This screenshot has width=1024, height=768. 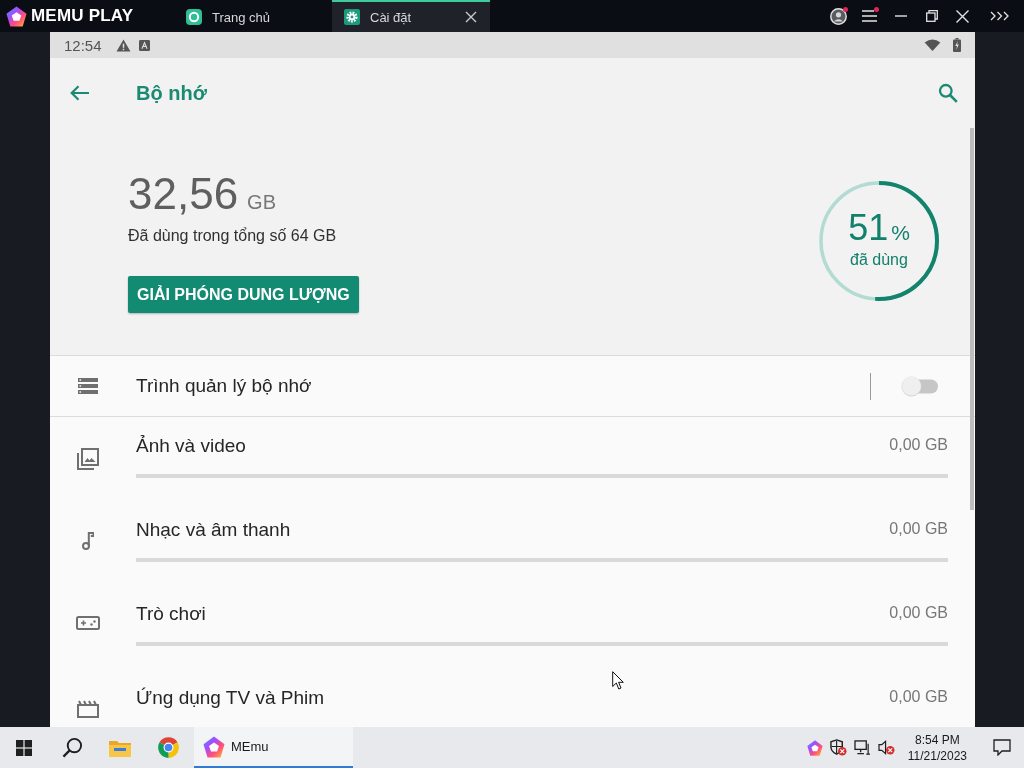 I want to click on storage-category-row: Nhạc và âm thanh 0,00 GB, so click(x=512, y=543).